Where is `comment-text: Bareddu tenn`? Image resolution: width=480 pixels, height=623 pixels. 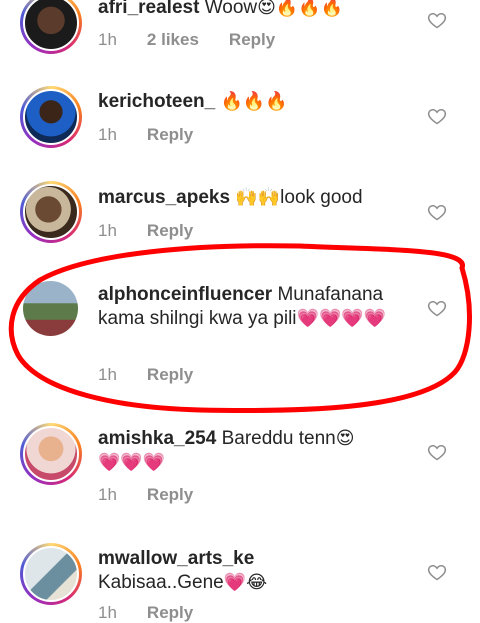
comment-text: Bareddu tenn is located at coordinates (278, 438).